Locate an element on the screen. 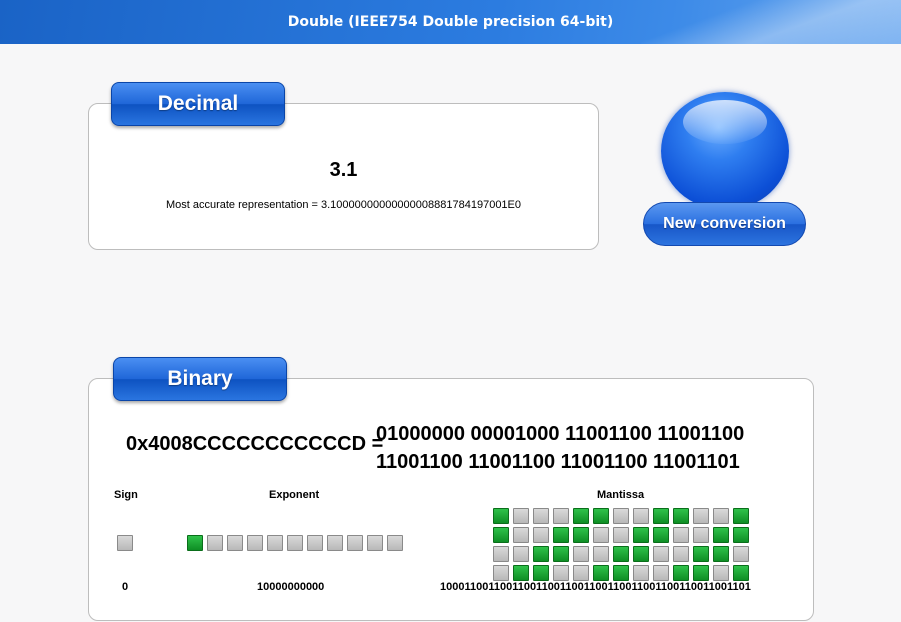 This screenshot has width=901, height=622. exponent-header: Exponent is located at coordinates (294, 495).